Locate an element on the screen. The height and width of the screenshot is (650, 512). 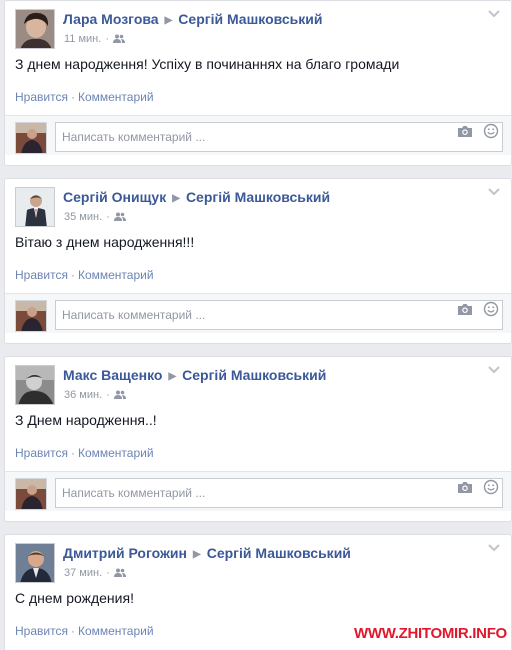
post-meta: 37 мин. · is located at coordinates (95, 573).